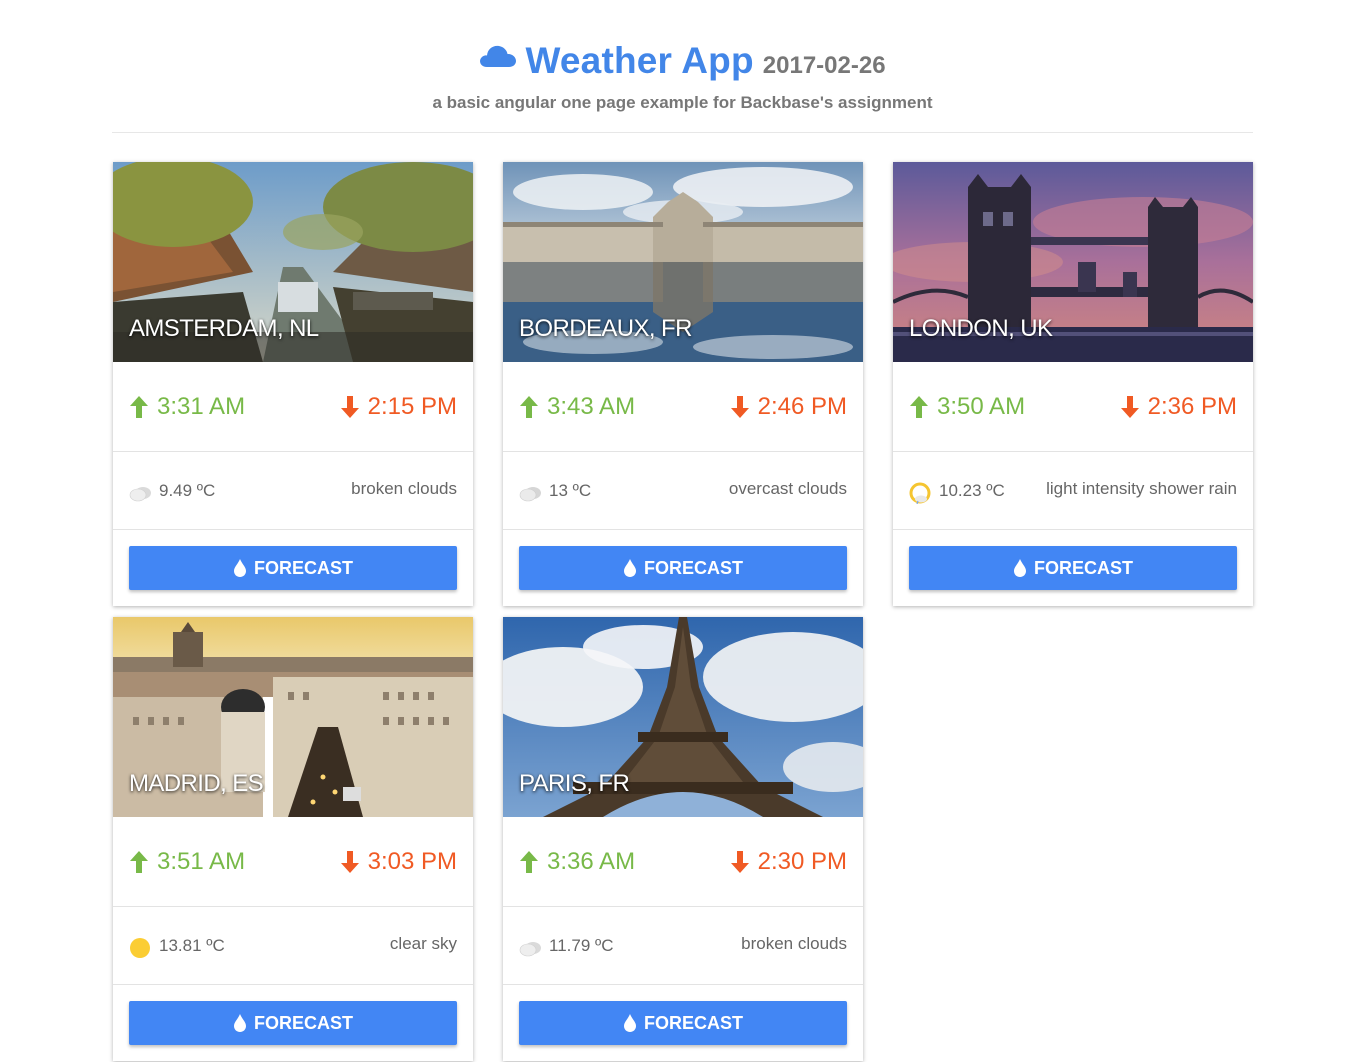 This screenshot has height=1062, width=1366. I want to click on sunrise: 3:31 AM, so click(187, 407).